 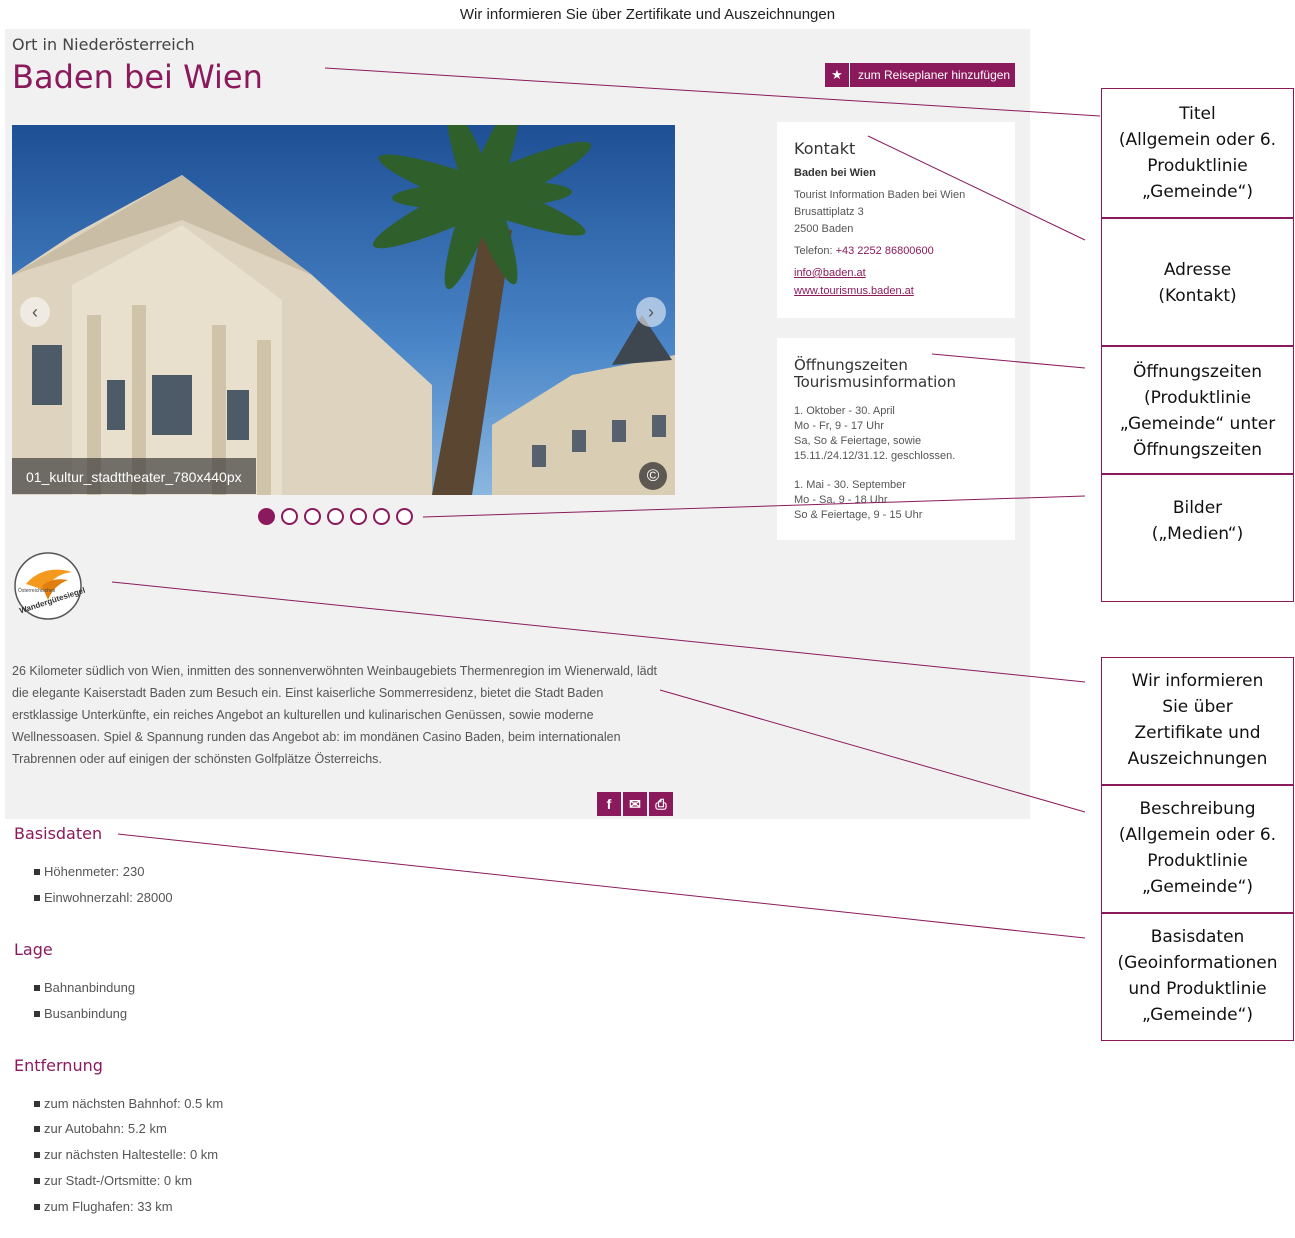 I want to click on basisdaten-item: Höhenmeter: 230, so click(x=89, y=871).